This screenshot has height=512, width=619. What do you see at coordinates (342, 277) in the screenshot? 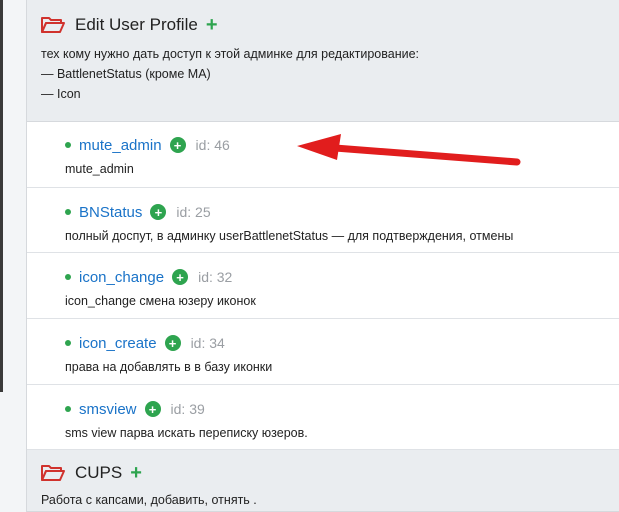
I see `permission-header: icon_change + id: 32` at bounding box center [342, 277].